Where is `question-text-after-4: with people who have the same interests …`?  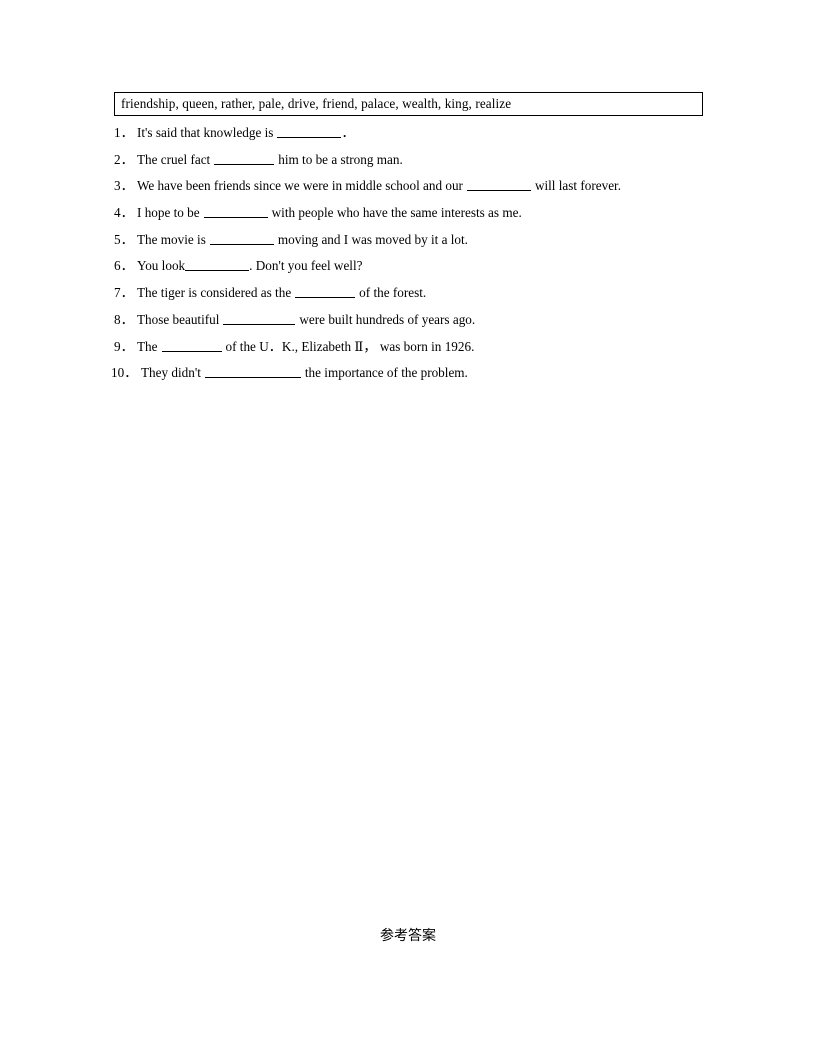
question-text-after-4: with people who have the same interests … is located at coordinates (396, 213).